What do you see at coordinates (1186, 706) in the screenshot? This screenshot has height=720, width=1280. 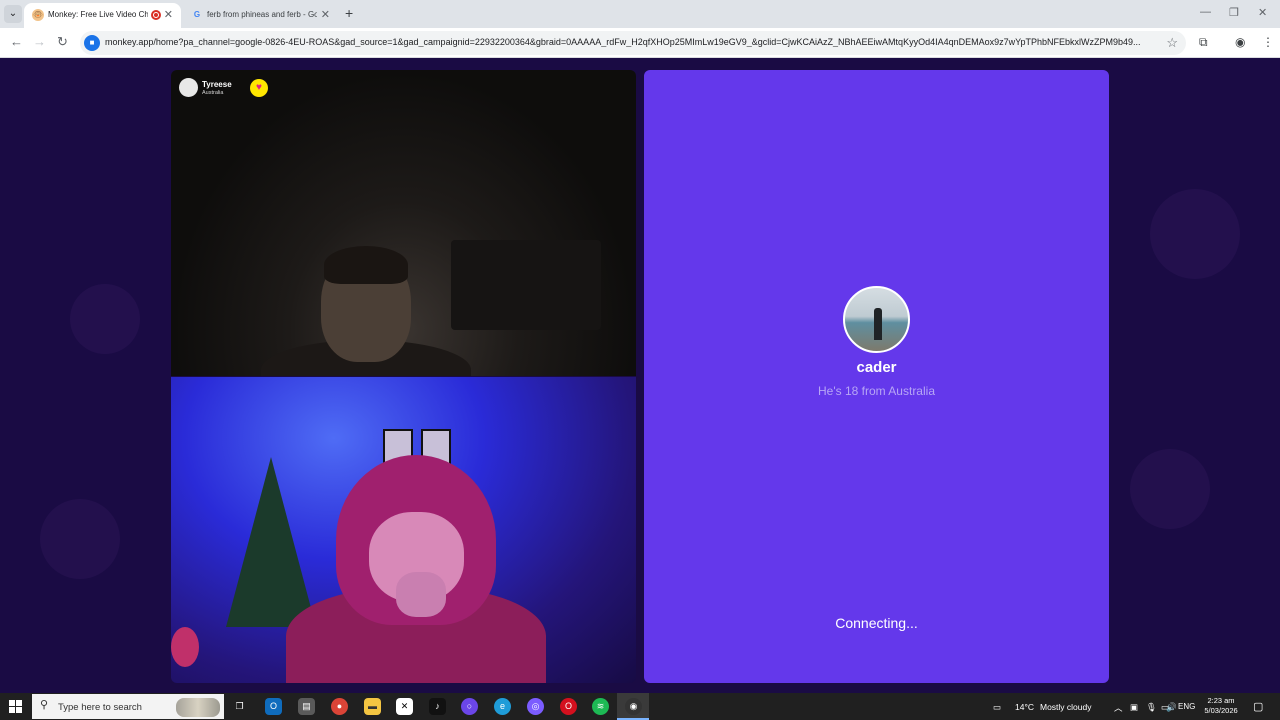 I see `language-indicator: ENG` at bounding box center [1186, 706].